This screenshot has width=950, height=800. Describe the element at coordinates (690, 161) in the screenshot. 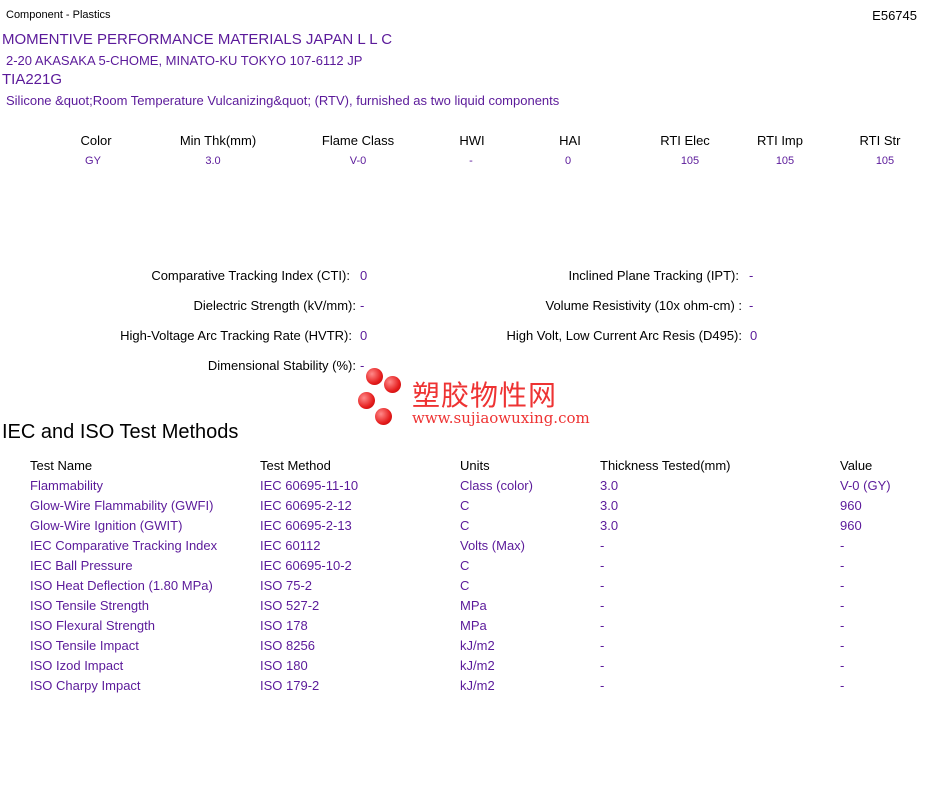

I see `summary-value-rti-elec: 105` at that location.